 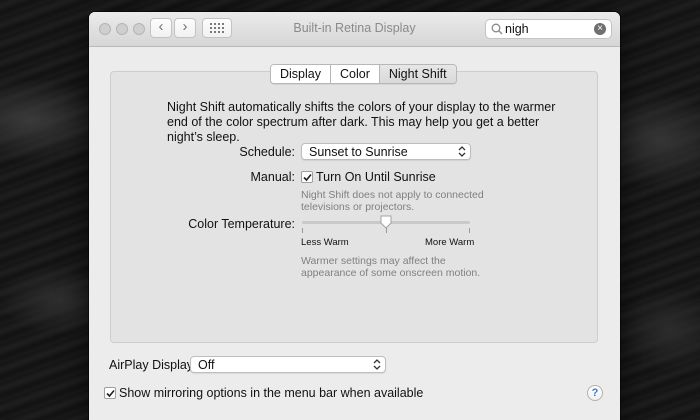 I want to click on color-temperature-label: Color Temperature:, so click(x=241, y=224).